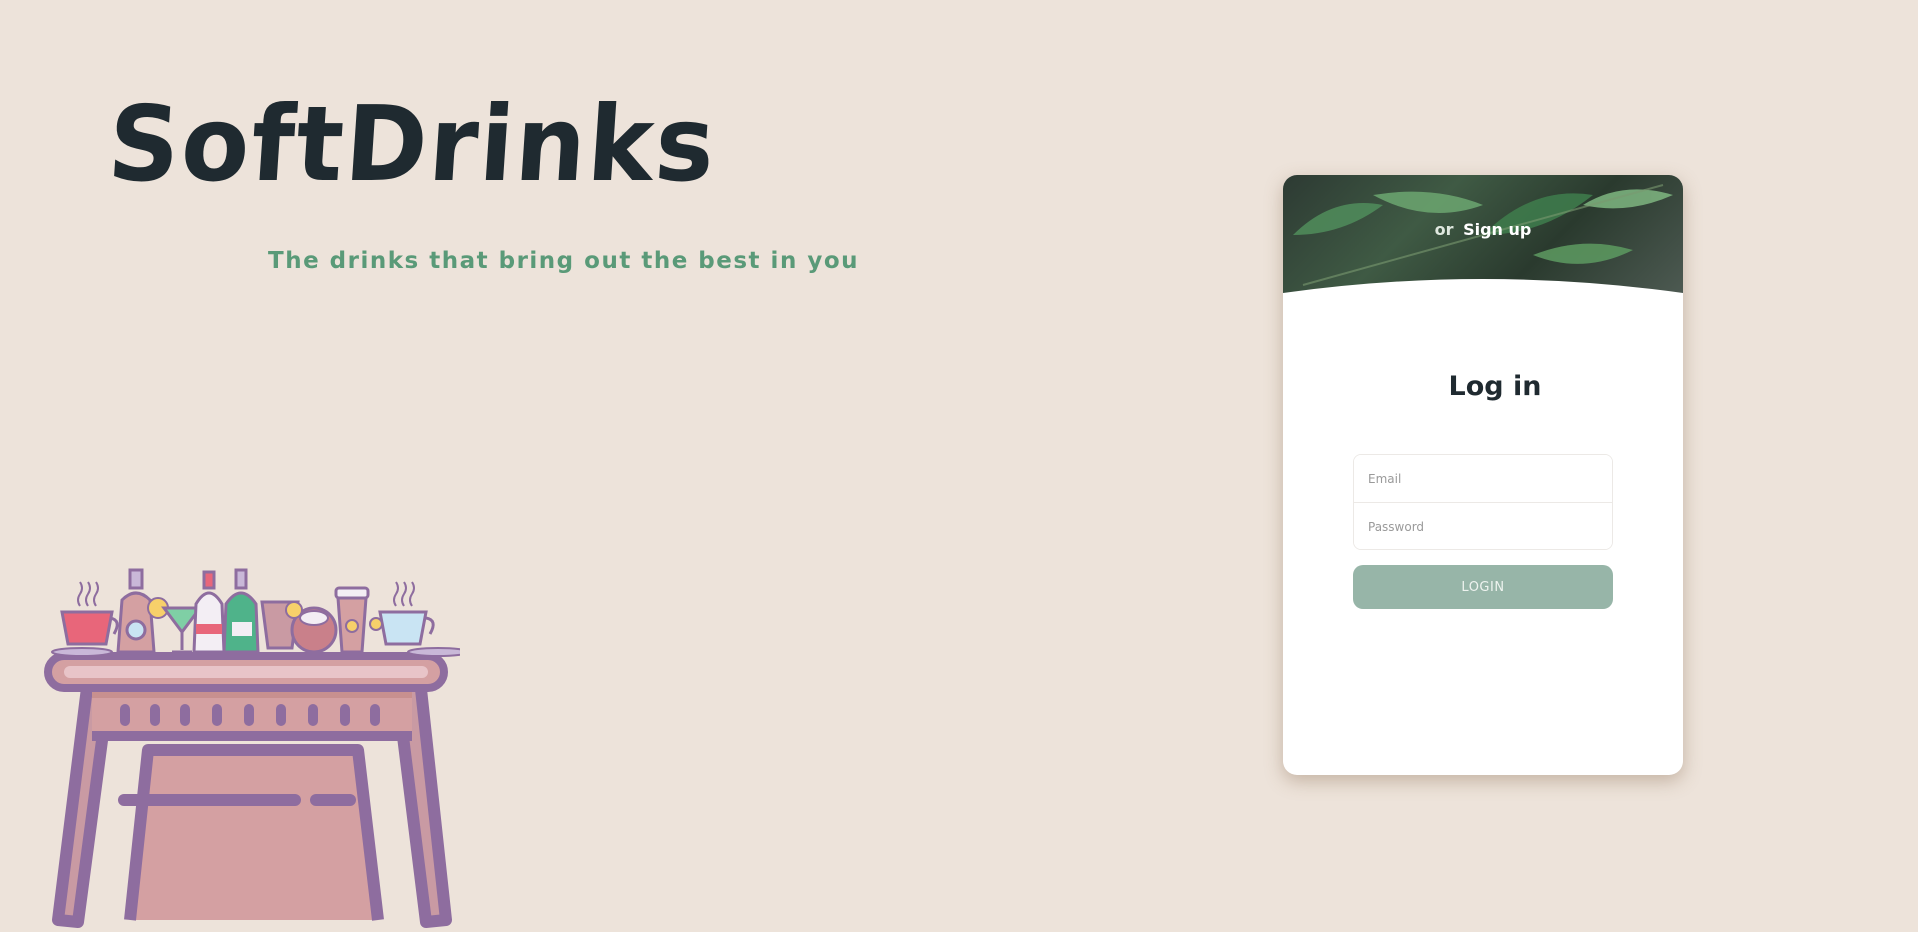  What do you see at coordinates (1444, 229) in the screenshot?
I see `or-text: or` at bounding box center [1444, 229].